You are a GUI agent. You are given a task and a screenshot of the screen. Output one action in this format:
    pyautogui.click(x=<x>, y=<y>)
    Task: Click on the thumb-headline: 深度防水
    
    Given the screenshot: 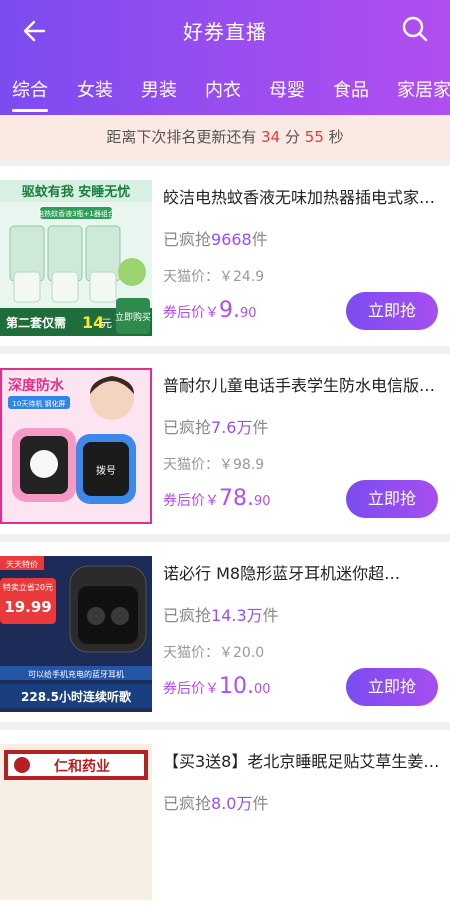 What is the action you would take?
    pyautogui.click(x=36, y=385)
    